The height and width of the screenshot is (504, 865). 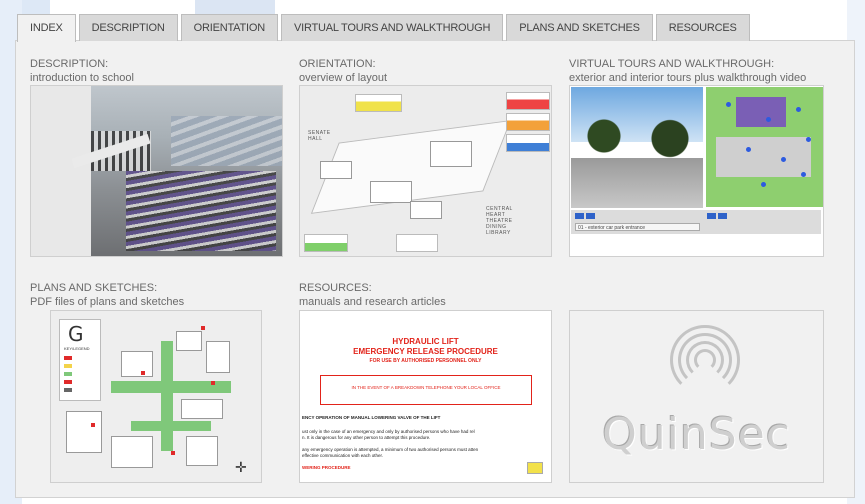 I want to click on photo-upper-floor, so click(x=226, y=141).